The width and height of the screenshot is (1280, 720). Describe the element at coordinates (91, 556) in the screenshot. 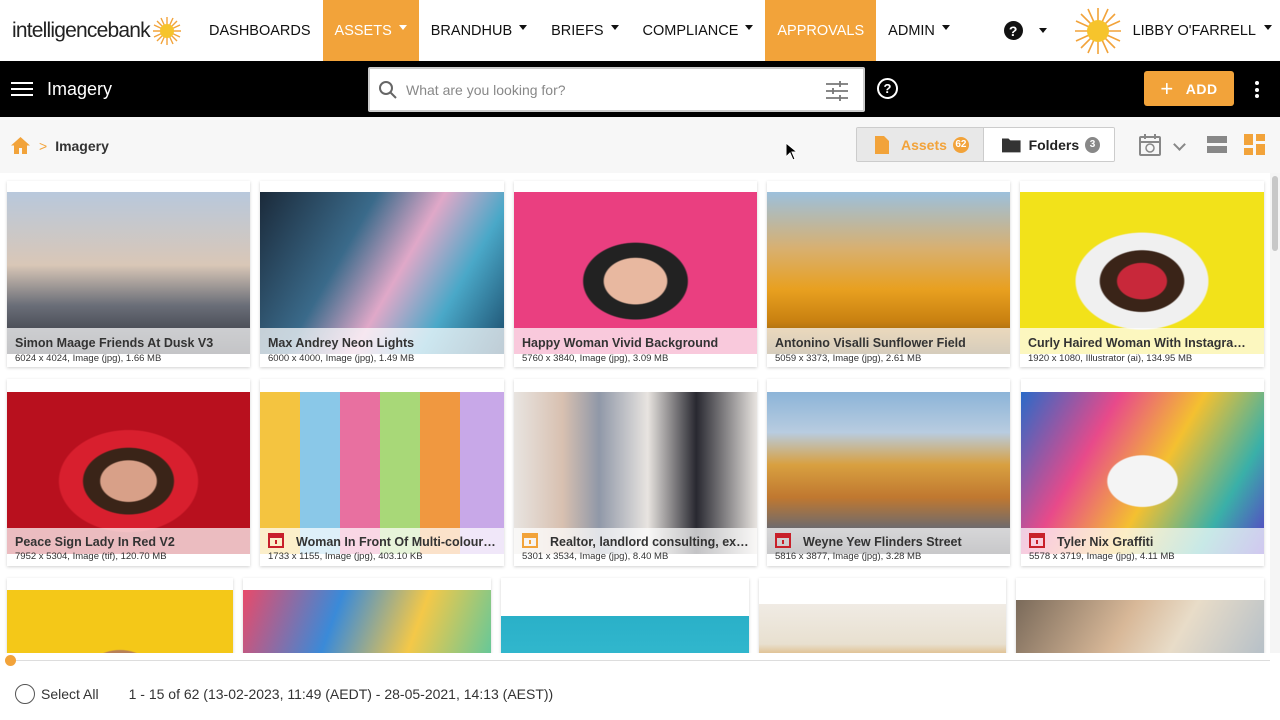

I see `asset-meta: 7952 x 5304, Image (tif), 120.70 MB` at that location.